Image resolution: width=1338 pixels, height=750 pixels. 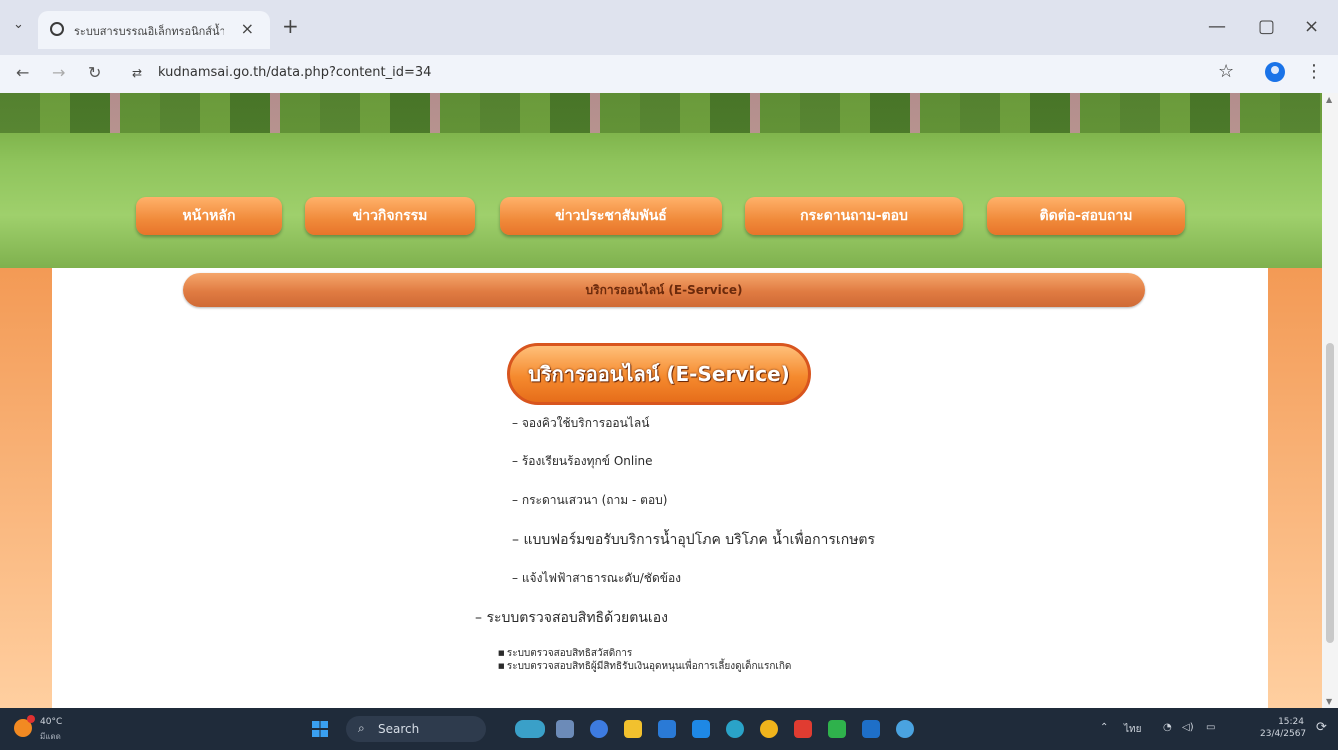 What do you see at coordinates (661, 113) in the screenshot?
I see `banner-garden-image` at bounding box center [661, 113].